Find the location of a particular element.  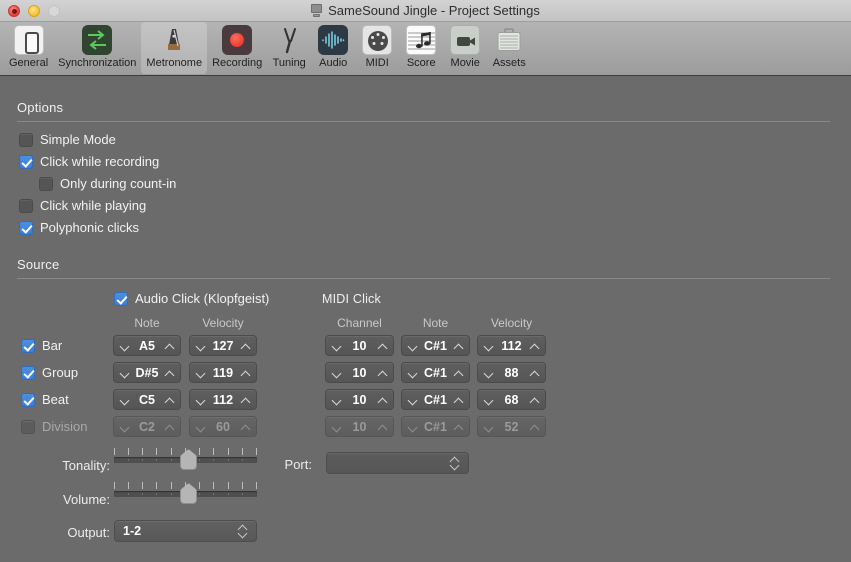

toolbar-label-midi: MIDI is located at coordinates (377, 63).